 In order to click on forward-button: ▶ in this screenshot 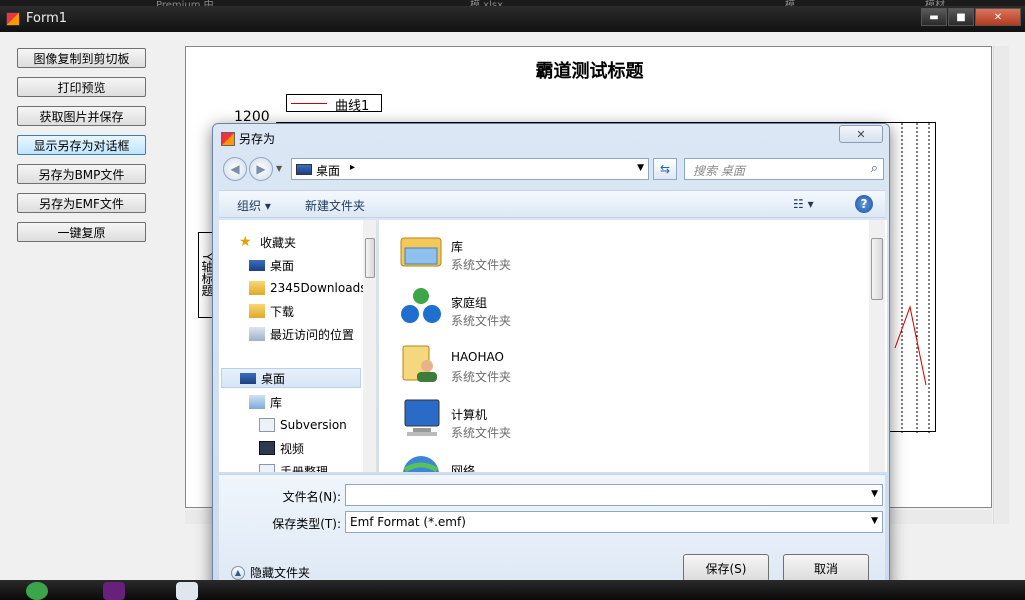, I will do `click(261, 169)`.